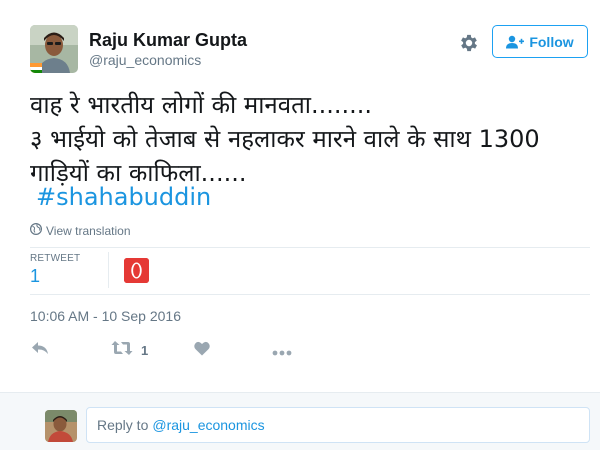  What do you see at coordinates (105, 316) in the screenshot?
I see `tweet-timestamp: 10:06 AM - 10 Sep 2016` at bounding box center [105, 316].